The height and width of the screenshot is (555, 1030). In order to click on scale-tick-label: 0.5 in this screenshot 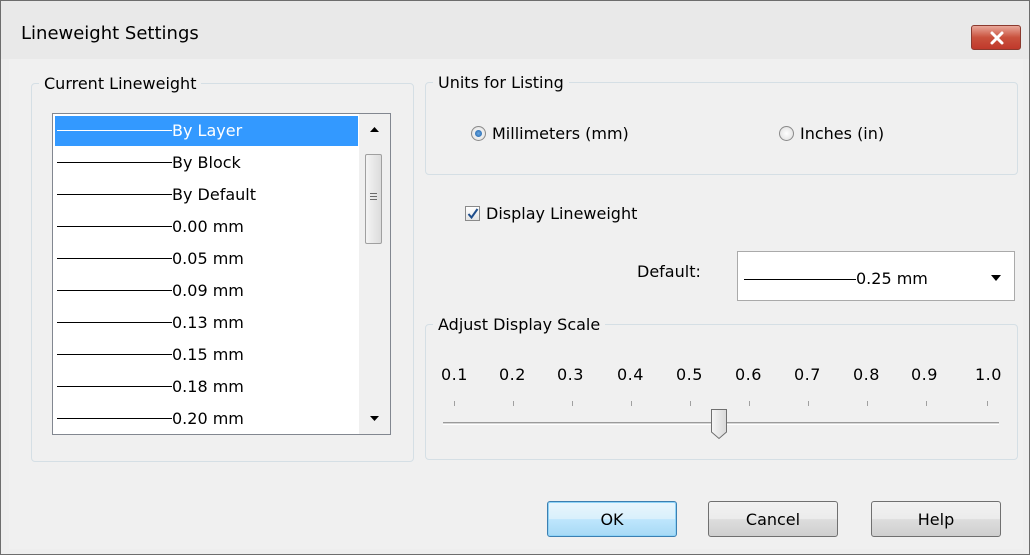, I will do `click(689, 374)`.